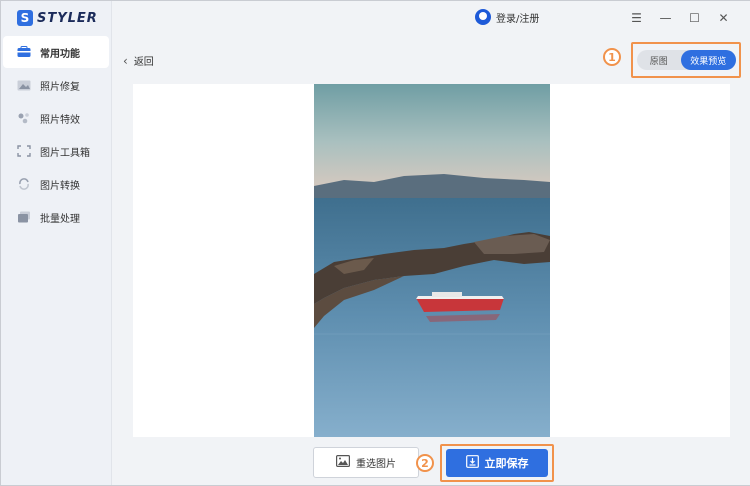 The height and width of the screenshot is (486, 750). I want to click on sparkle-icon, so click(24, 118).